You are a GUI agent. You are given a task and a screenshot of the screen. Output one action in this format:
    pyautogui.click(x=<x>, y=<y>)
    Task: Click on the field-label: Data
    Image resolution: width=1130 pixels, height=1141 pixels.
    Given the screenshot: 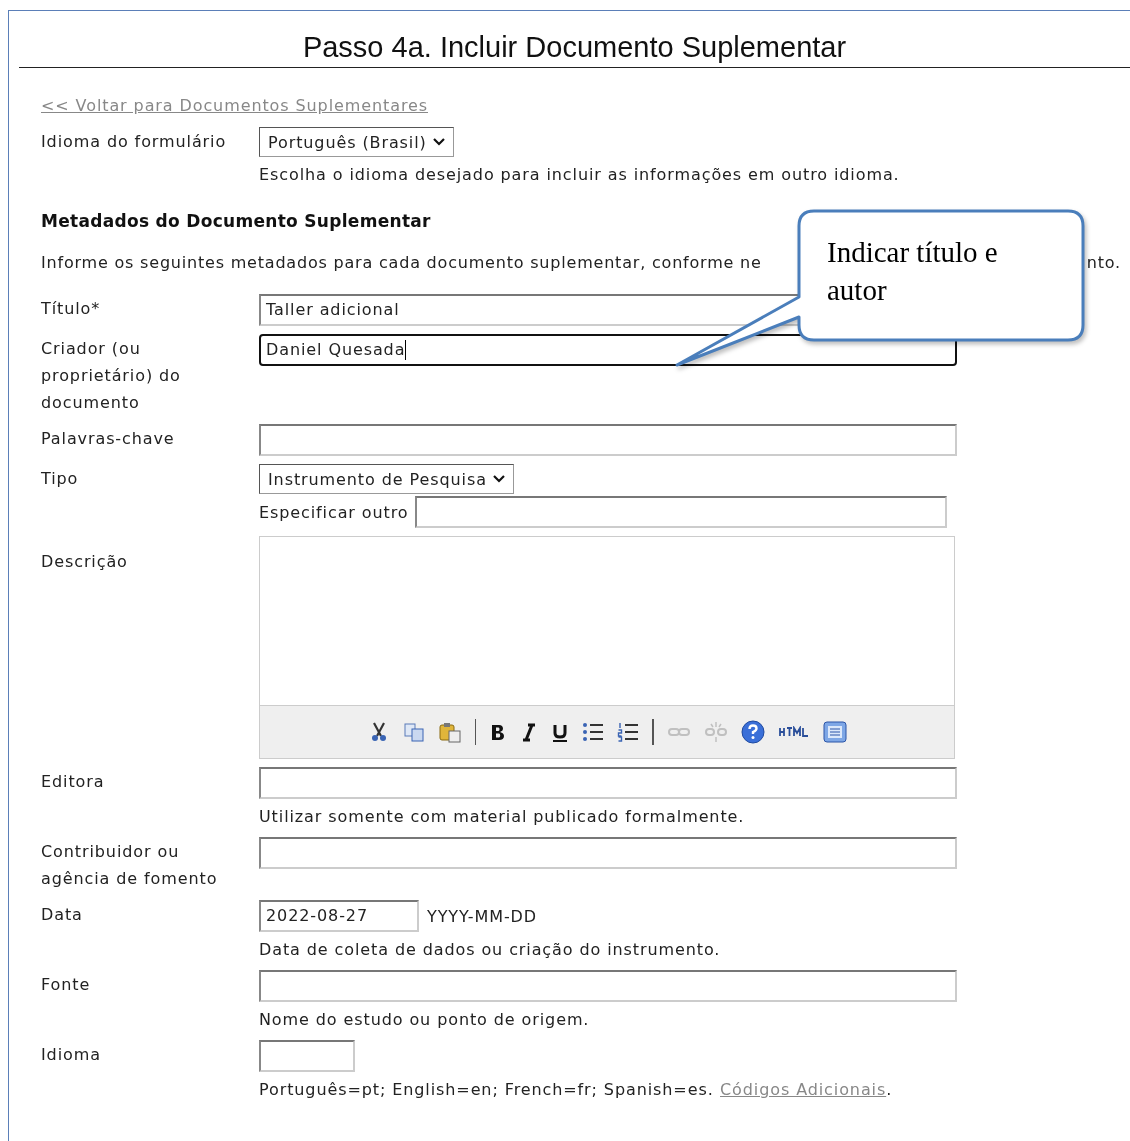 What is the action you would take?
    pyautogui.click(x=62, y=915)
    